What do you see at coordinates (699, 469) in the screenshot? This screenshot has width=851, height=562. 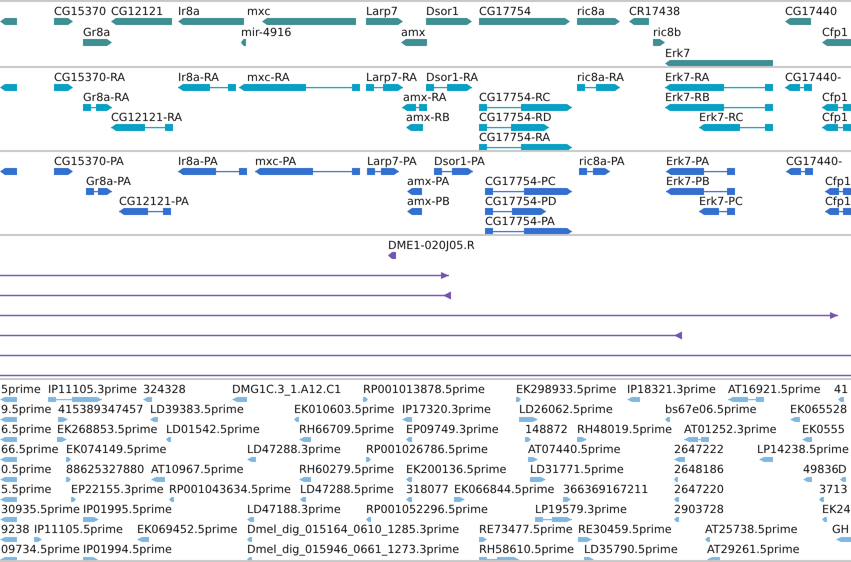 I see `feature-label: 2648186` at bounding box center [699, 469].